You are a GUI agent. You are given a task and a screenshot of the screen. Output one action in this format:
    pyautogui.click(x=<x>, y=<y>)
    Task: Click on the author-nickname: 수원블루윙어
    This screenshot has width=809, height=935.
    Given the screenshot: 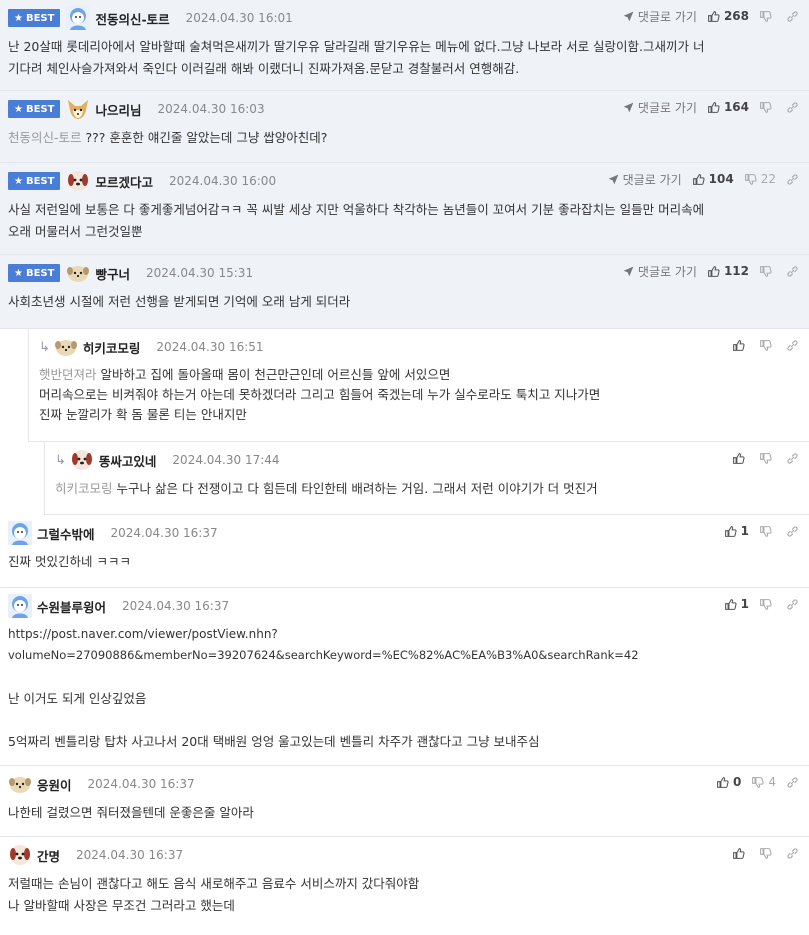 What is the action you would take?
    pyautogui.click(x=71, y=606)
    